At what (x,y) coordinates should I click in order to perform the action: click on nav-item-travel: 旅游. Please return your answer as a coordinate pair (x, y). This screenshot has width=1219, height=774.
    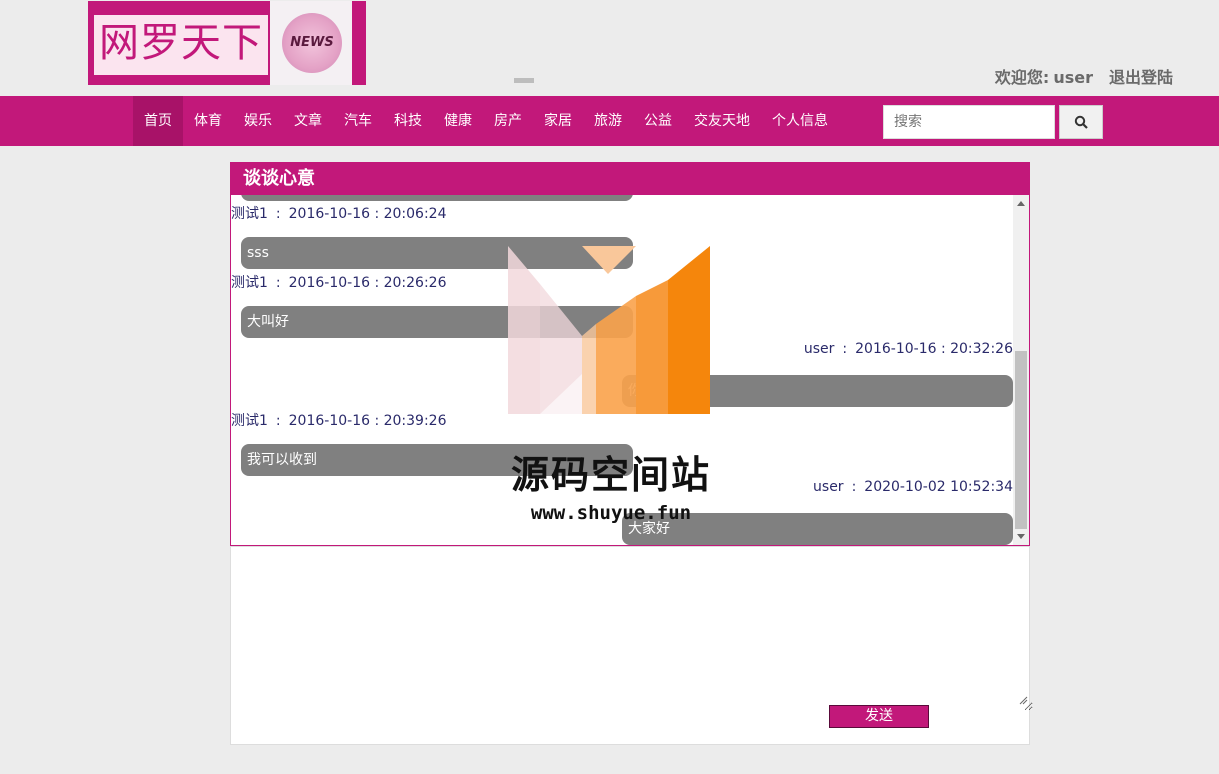
    Looking at the image, I should click on (608, 121).